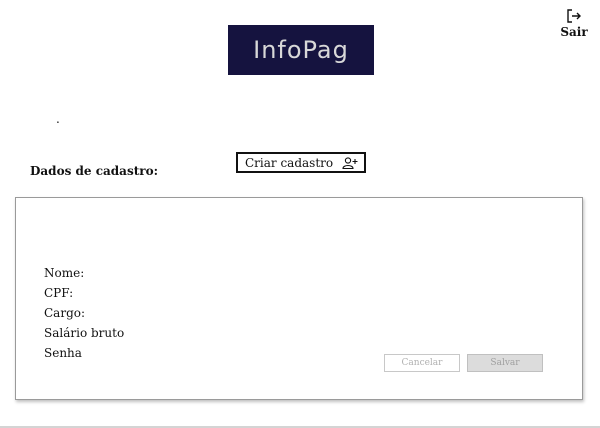 The width and height of the screenshot is (600, 428). I want to click on create-registration-button: Criar cadastro, so click(301, 162).